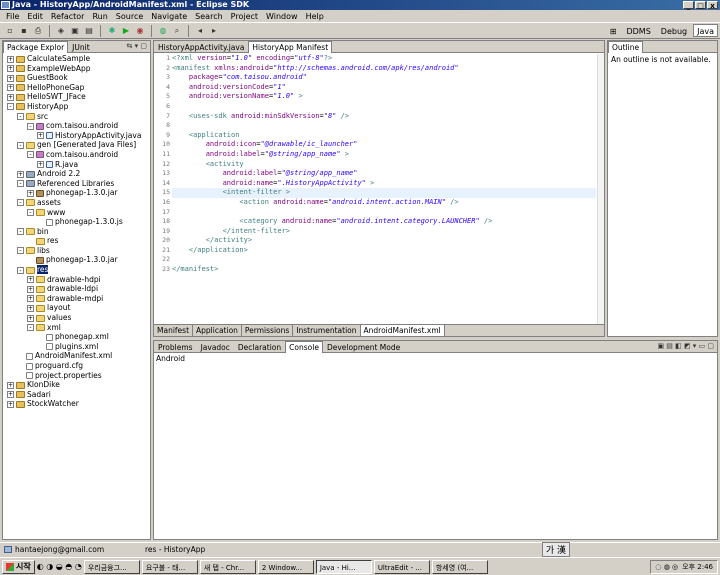 Image resolution: width=720 pixels, height=575 pixels. What do you see at coordinates (555, 549) in the screenshot?
I see `ime-indicator: 가 漢` at bounding box center [555, 549].